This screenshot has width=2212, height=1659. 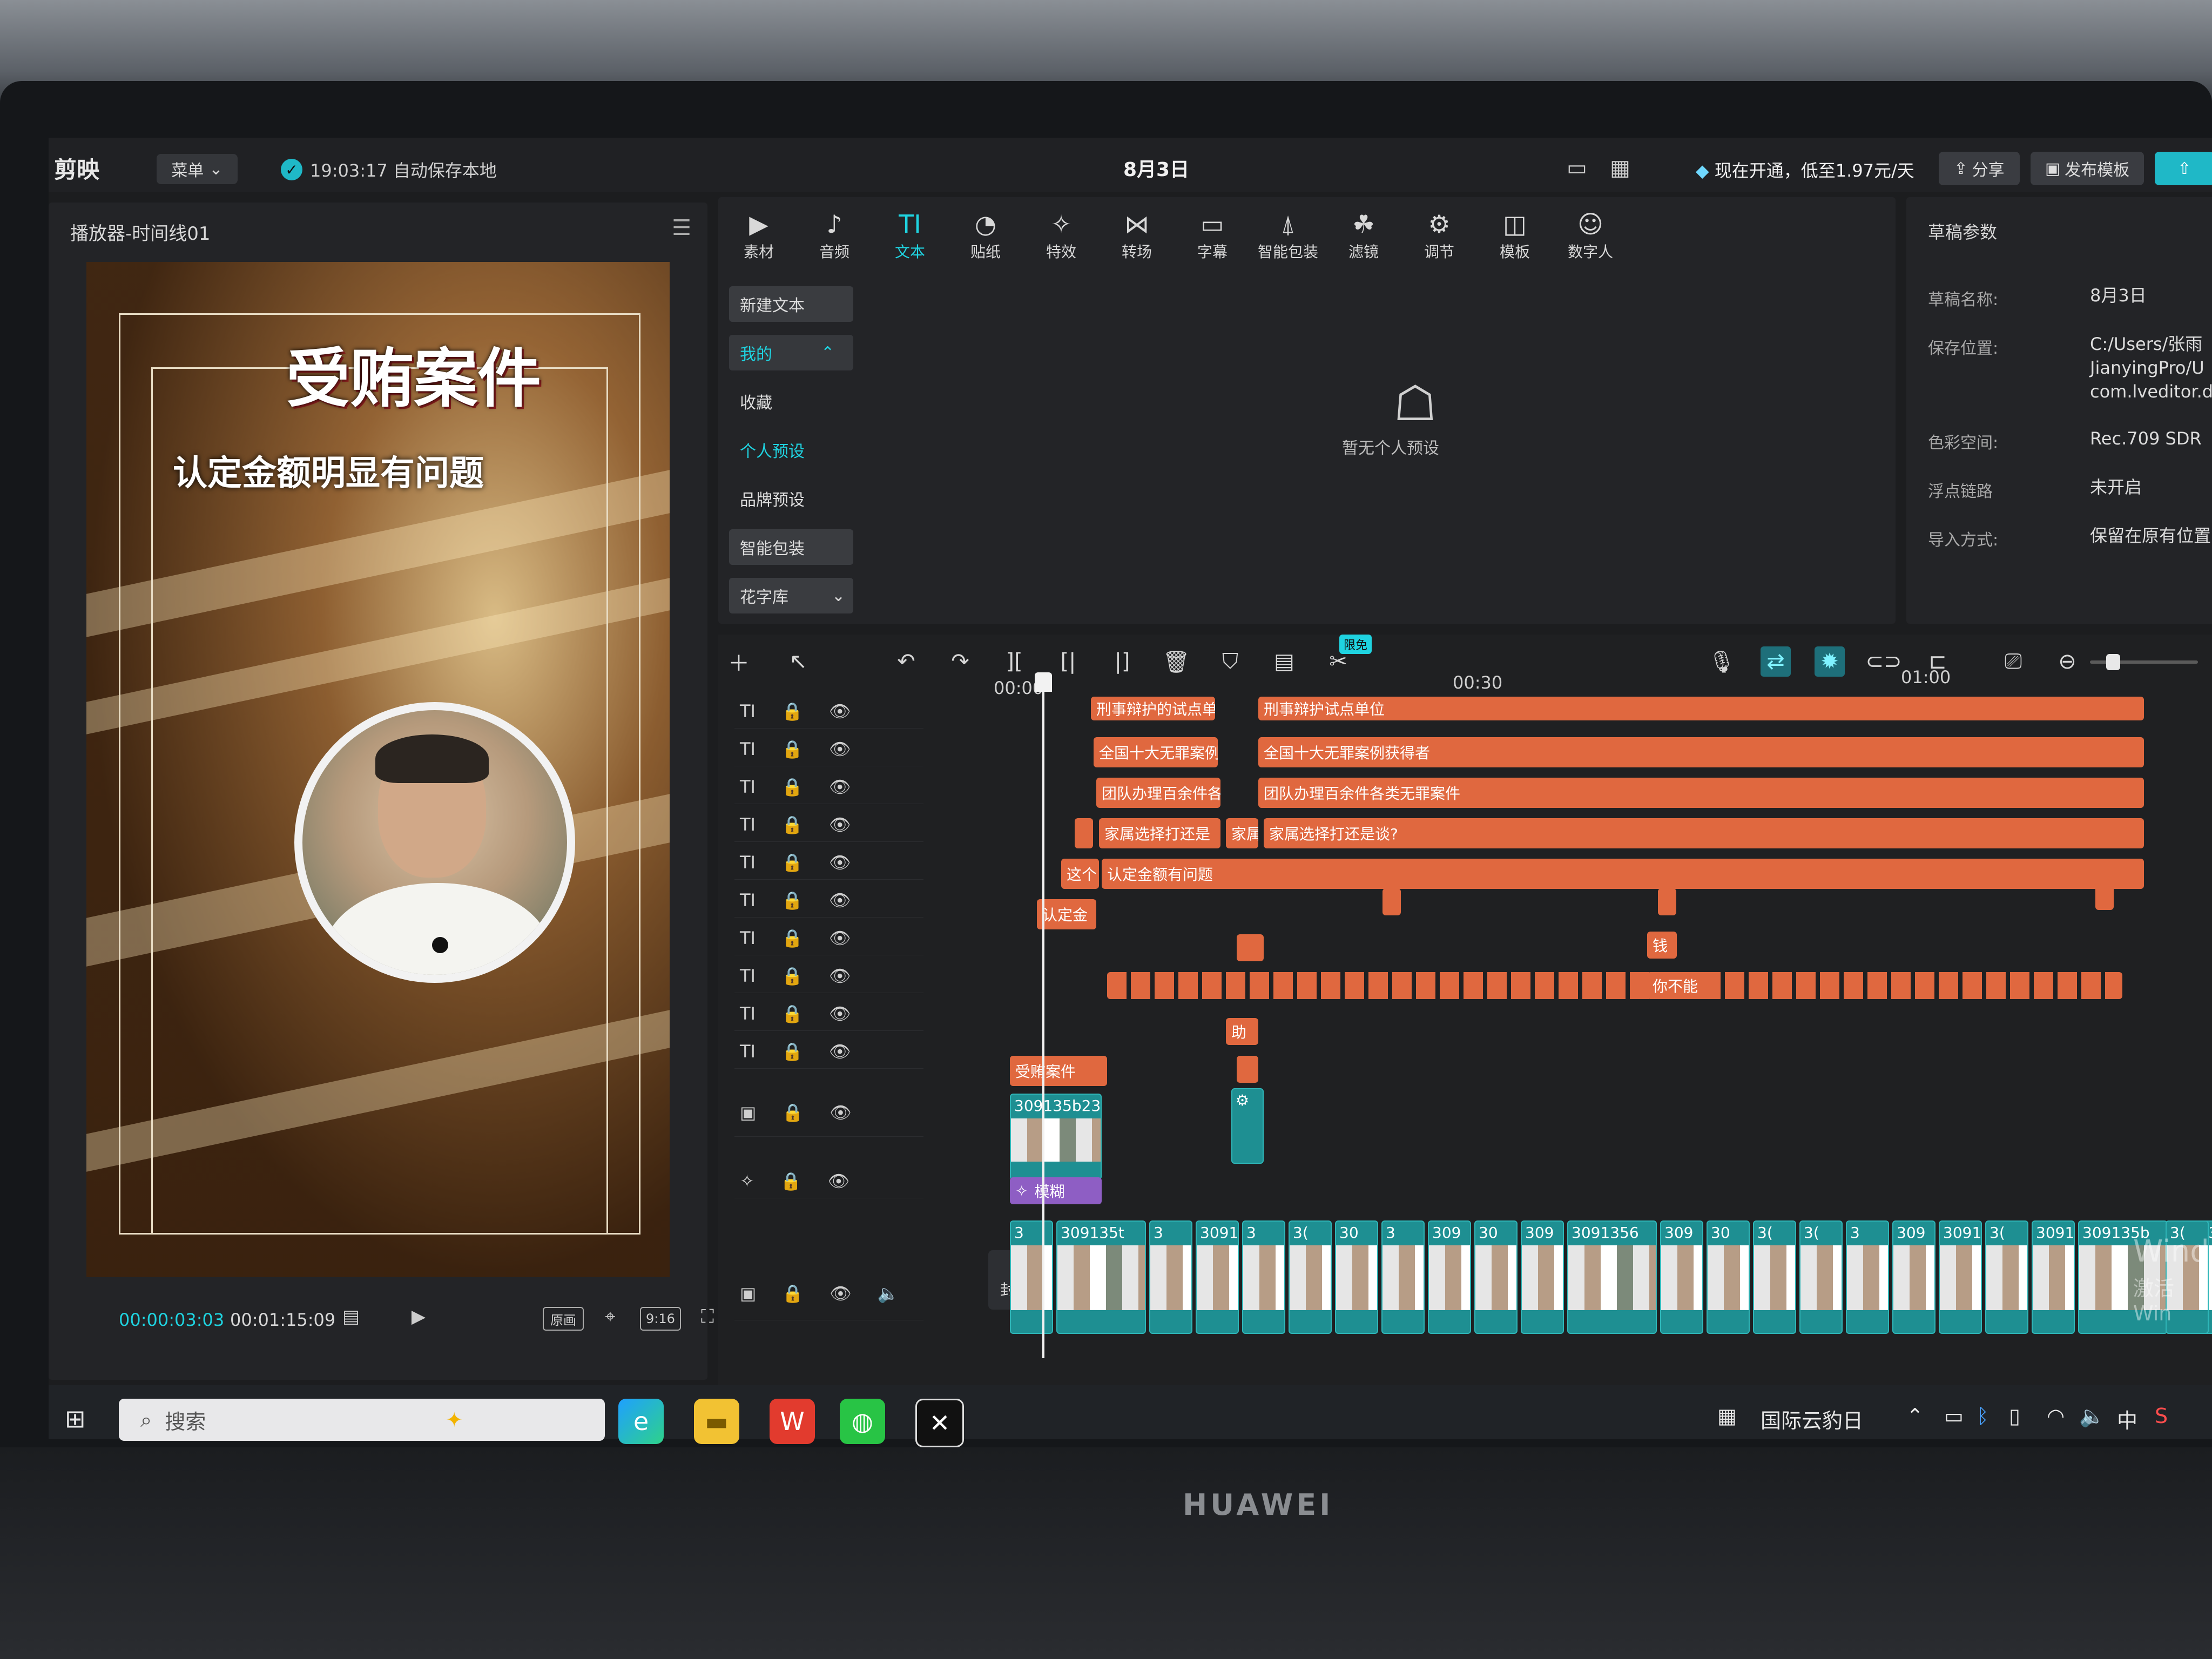 What do you see at coordinates (1284, 661) in the screenshot?
I see `caption-recognize-icon: ▤` at bounding box center [1284, 661].